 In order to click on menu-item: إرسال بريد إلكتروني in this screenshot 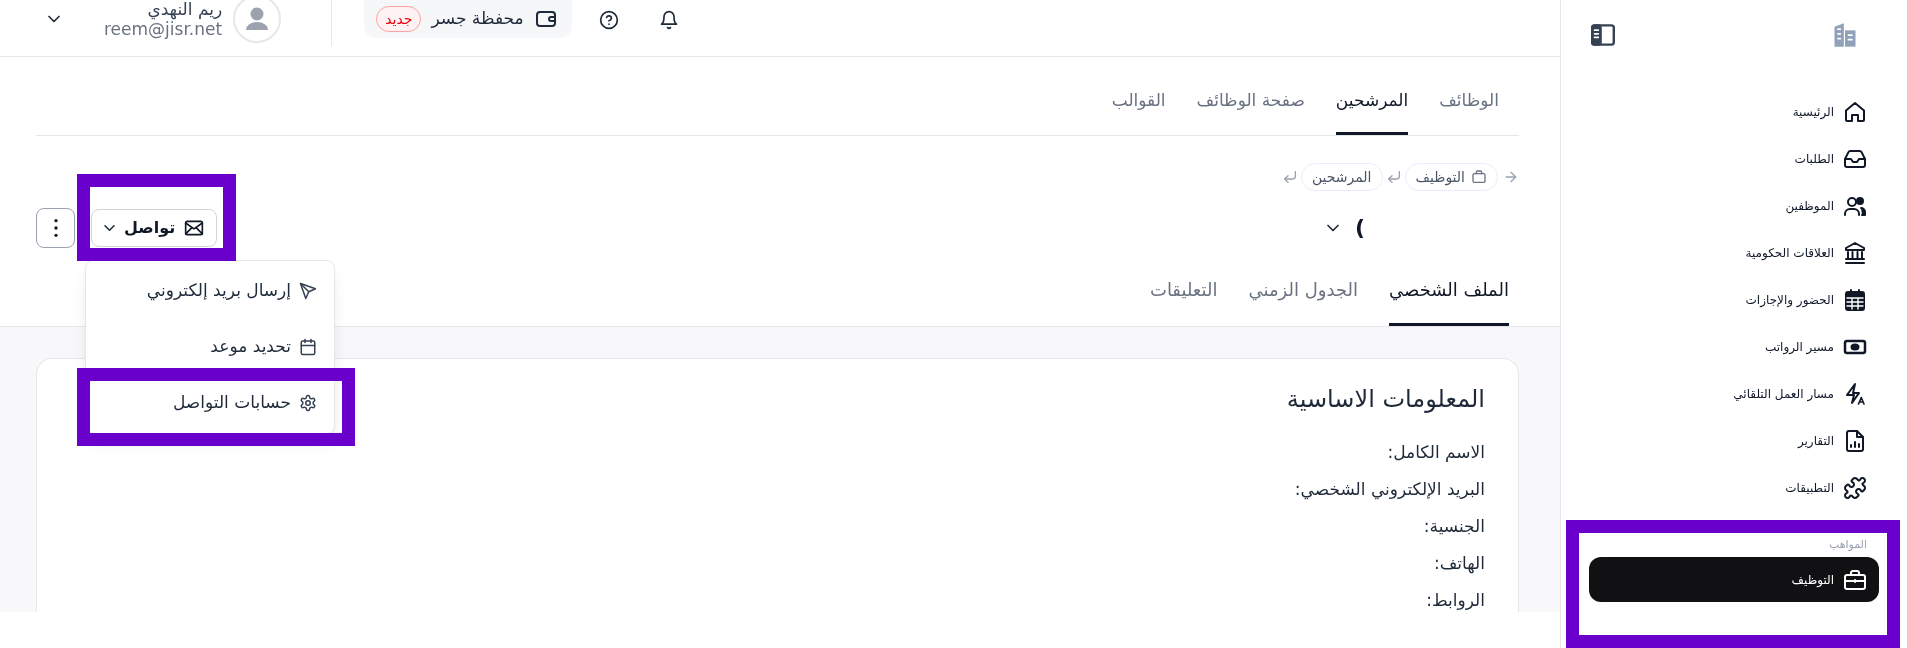, I will do `click(210, 291)`.